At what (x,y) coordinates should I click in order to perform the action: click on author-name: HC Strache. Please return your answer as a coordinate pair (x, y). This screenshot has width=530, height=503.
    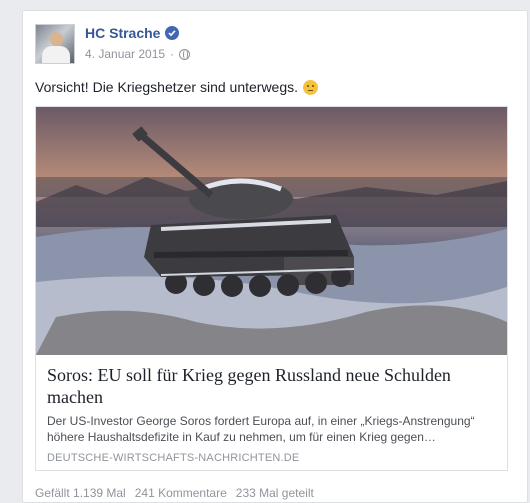
    Looking at the image, I should click on (122, 33).